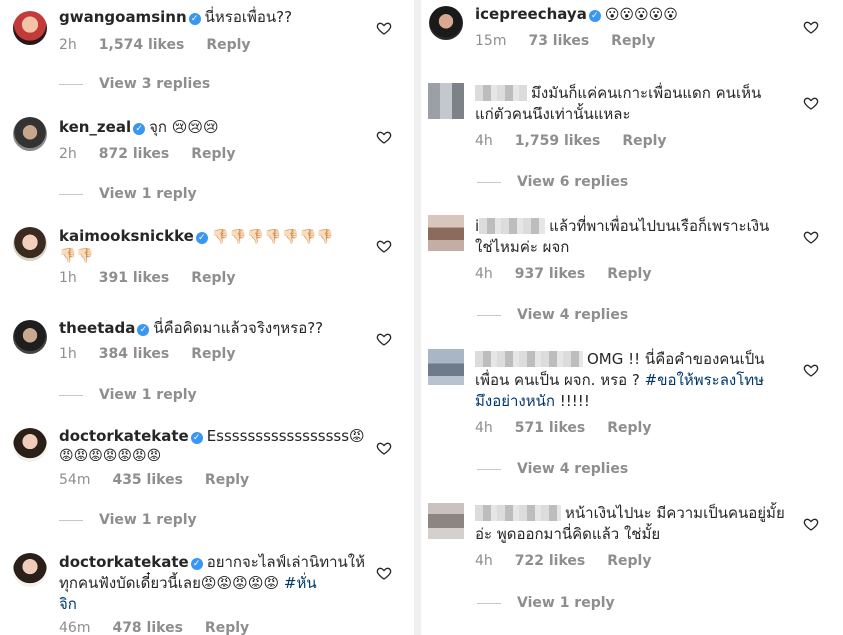 The image size is (843, 635). What do you see at coordinates (417, 317) in the screenshot?
I see `panel-divider` at bounding box center [417, 317].